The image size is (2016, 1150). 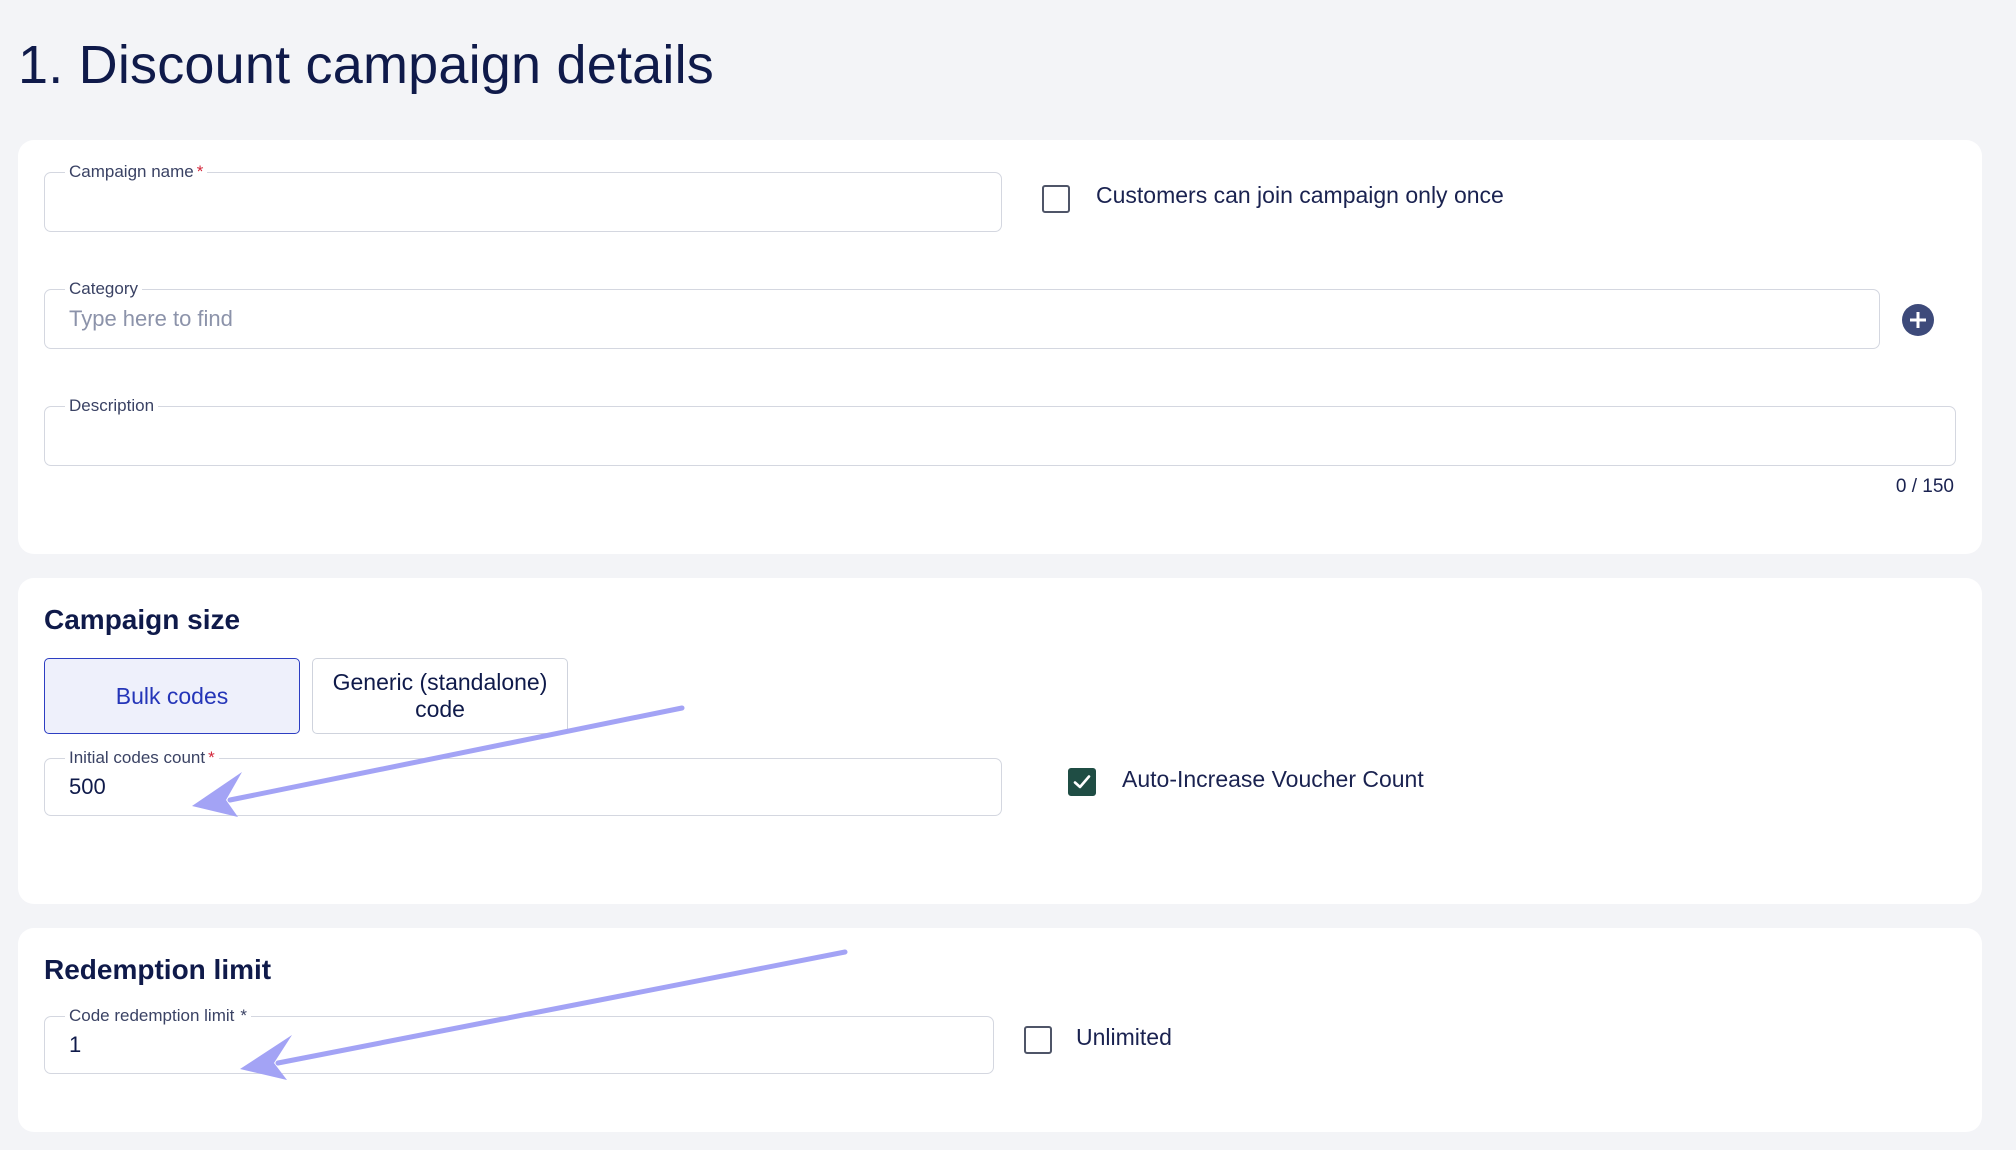 What do you see at coordinates (1124, 1037) in the screenshot?
I see `unlimited-label: Unlimited` at bounding box center [1124, 1037].